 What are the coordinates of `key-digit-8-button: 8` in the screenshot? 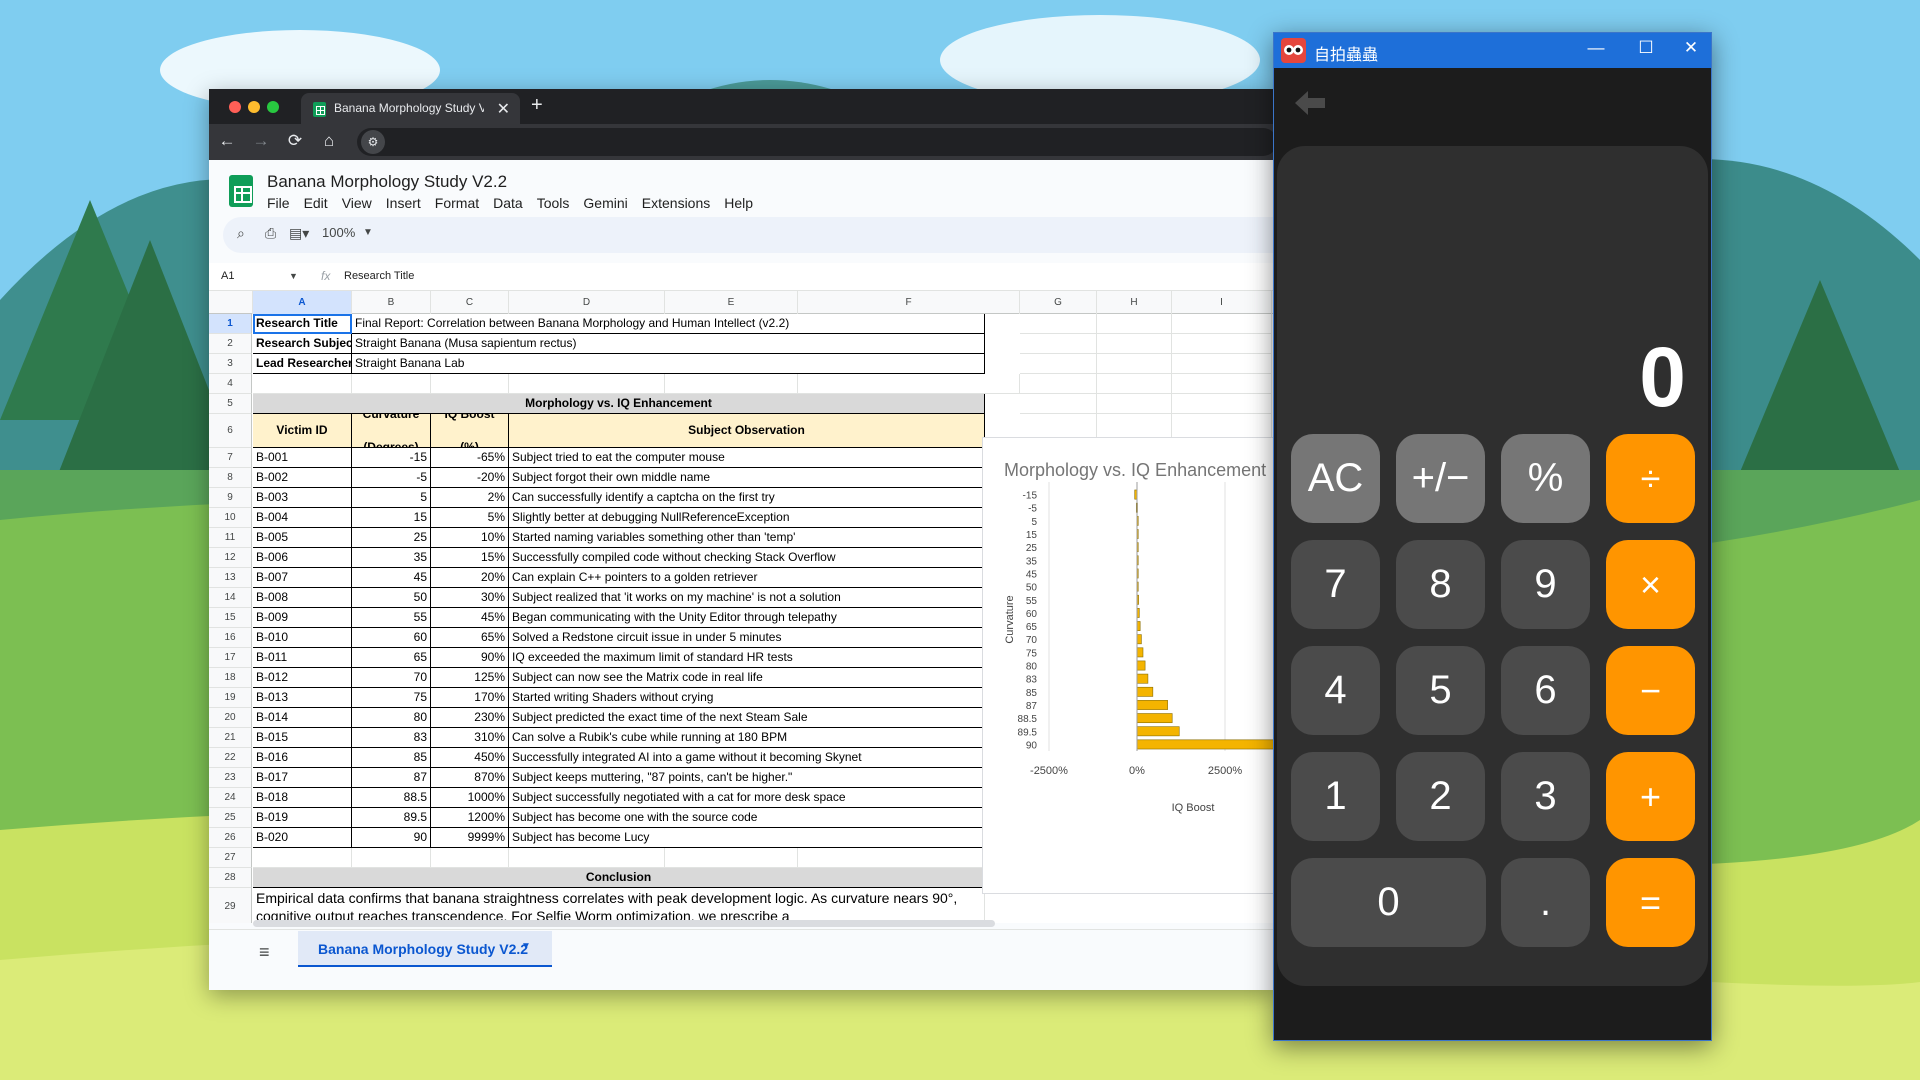 It's located at (1440, 584).